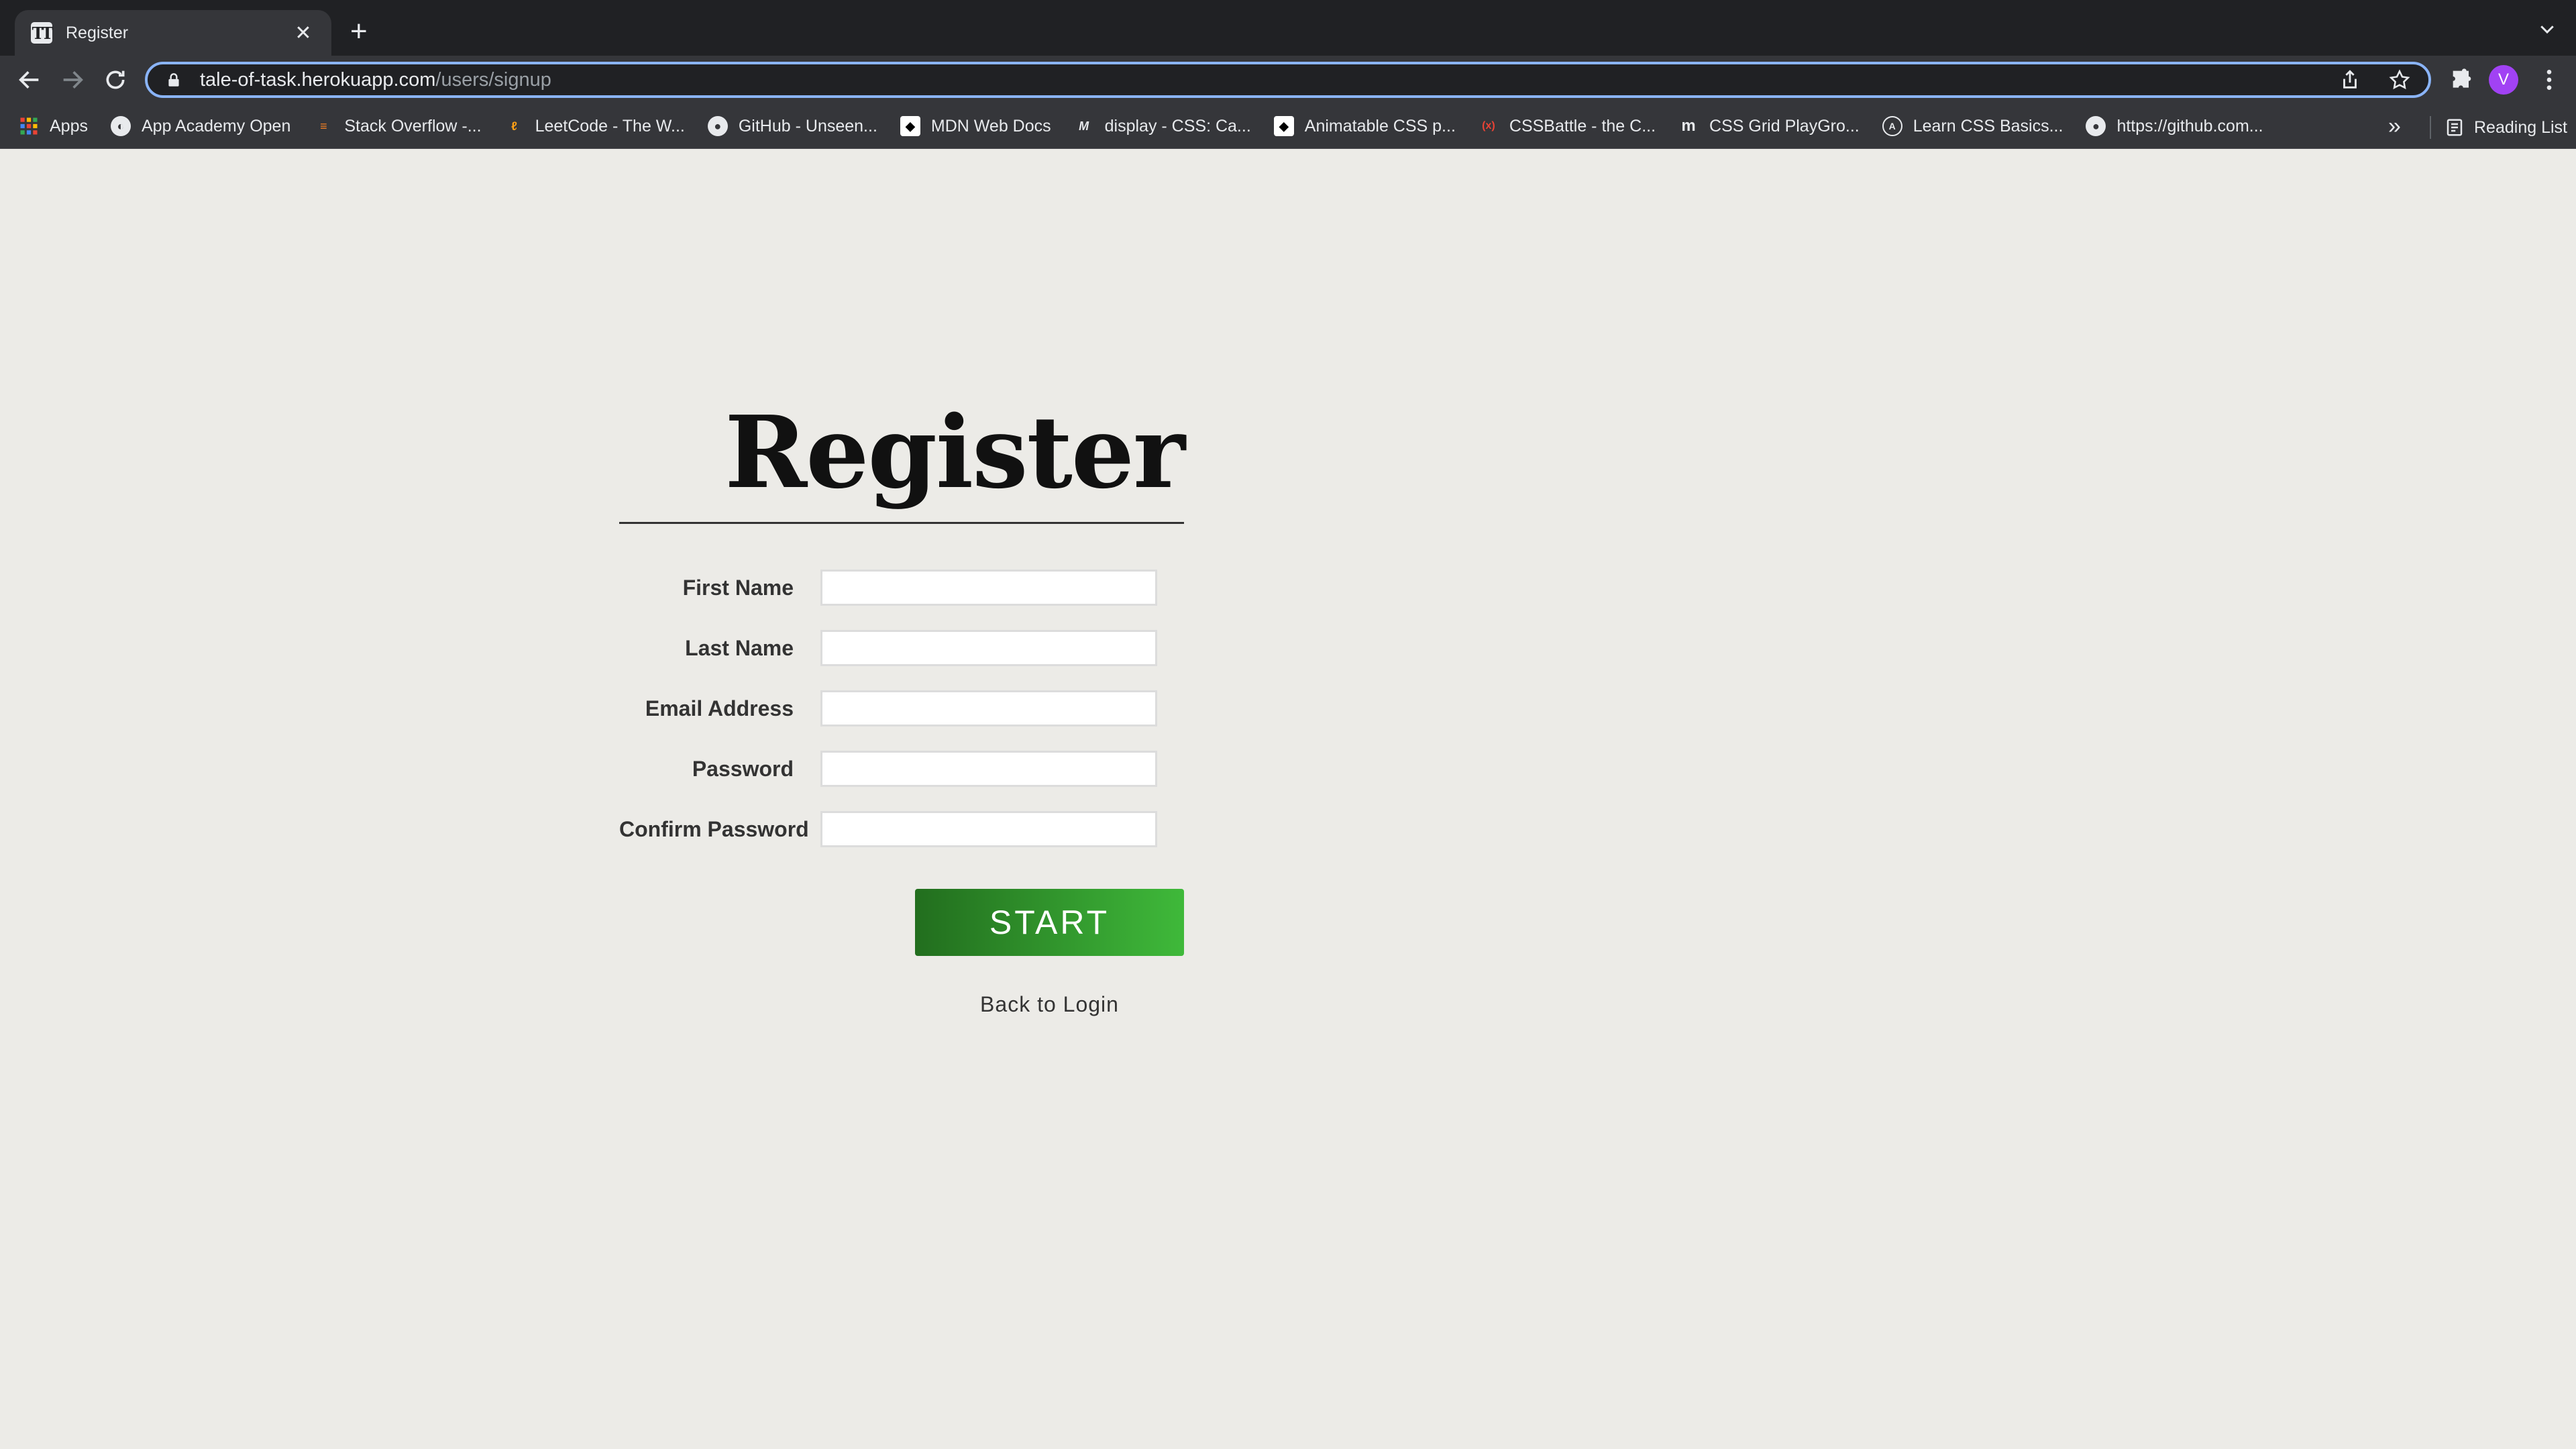 The image size is (2576, 1449). I want to click on cssbattle-icon: (x), so click(1488, 125).